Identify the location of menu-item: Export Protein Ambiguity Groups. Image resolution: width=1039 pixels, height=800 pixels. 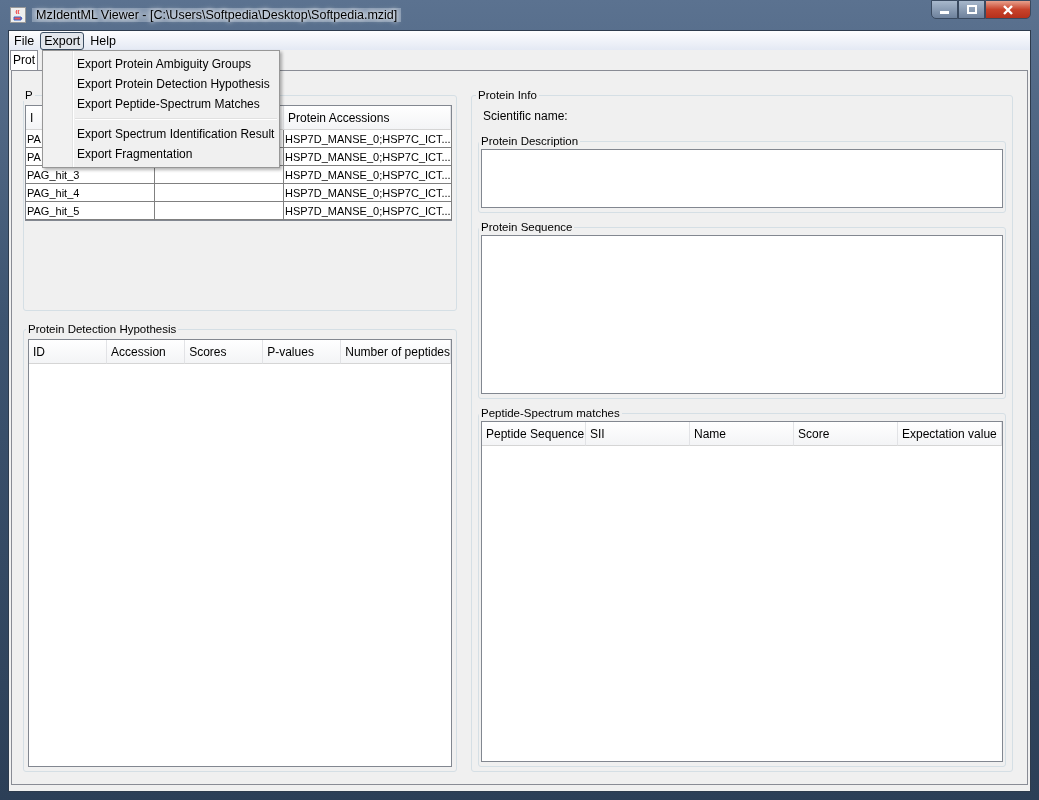
(161, 64).